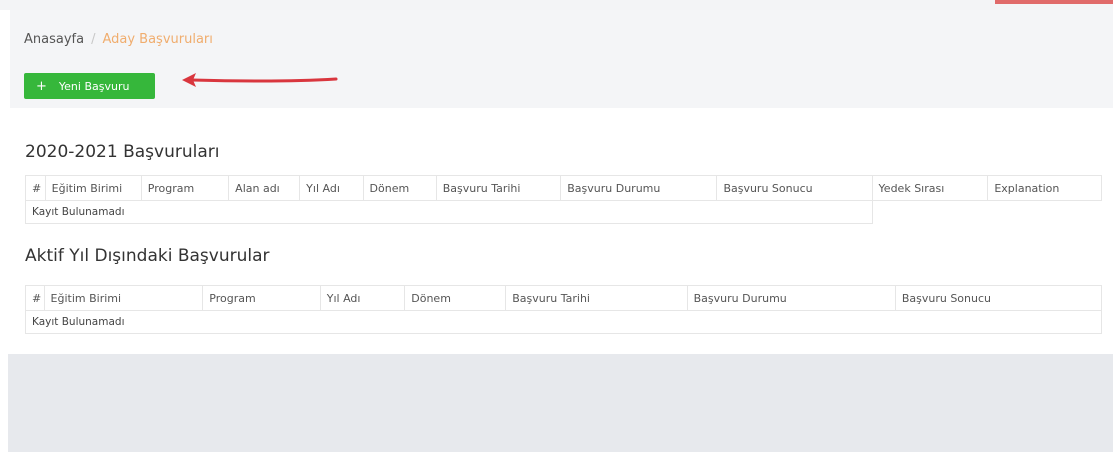 Image resolution: width=1113 pixels, height=452 pixels. What do you see at coordinates (987, 212) in the screenshot?
I see `empty-filler` at bounding box center [987, 212].